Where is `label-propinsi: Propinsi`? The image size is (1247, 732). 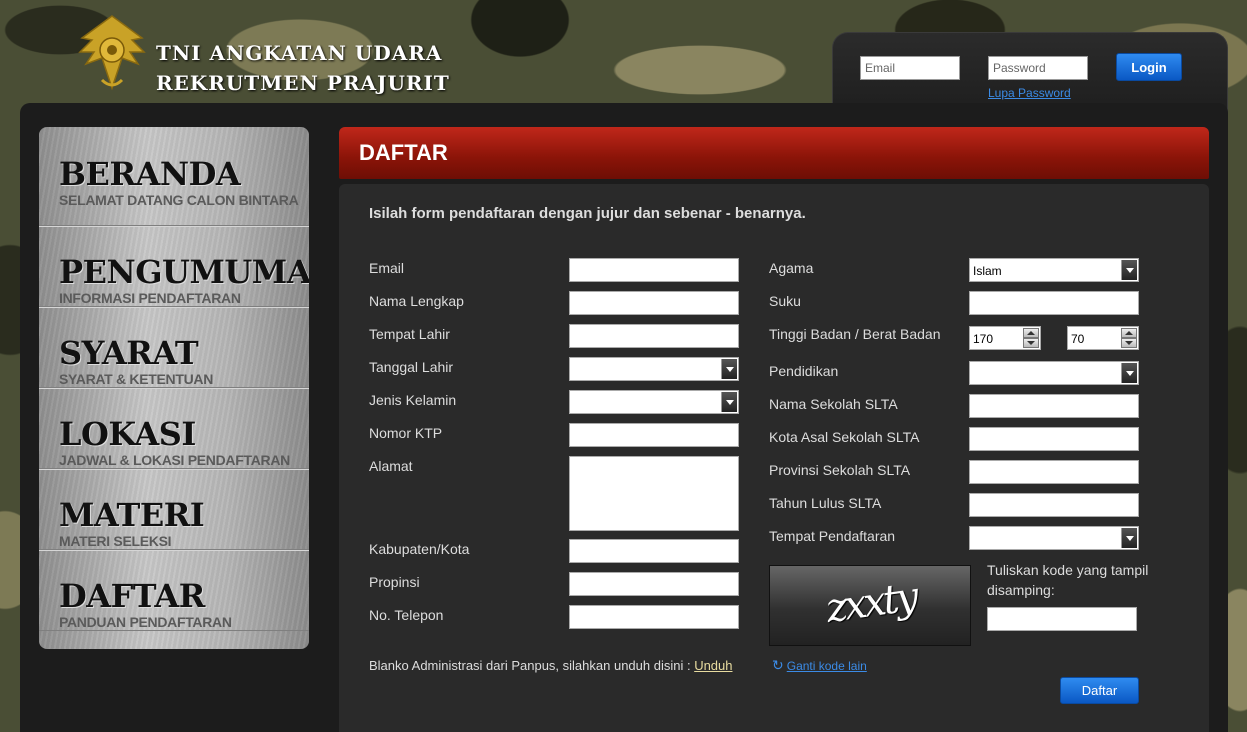 label-propinsi: Propinsi is located at coordinates (394, 582).